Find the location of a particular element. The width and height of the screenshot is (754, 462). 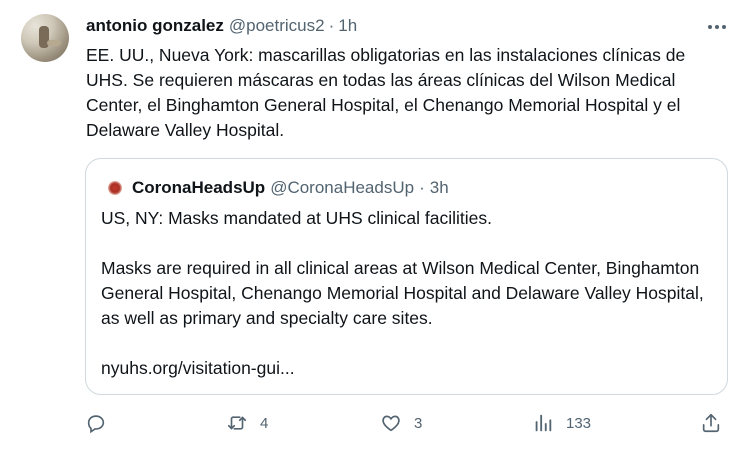

quoted-author-handle: @CoronaHeadsUp is located at coordinates (342, 187).